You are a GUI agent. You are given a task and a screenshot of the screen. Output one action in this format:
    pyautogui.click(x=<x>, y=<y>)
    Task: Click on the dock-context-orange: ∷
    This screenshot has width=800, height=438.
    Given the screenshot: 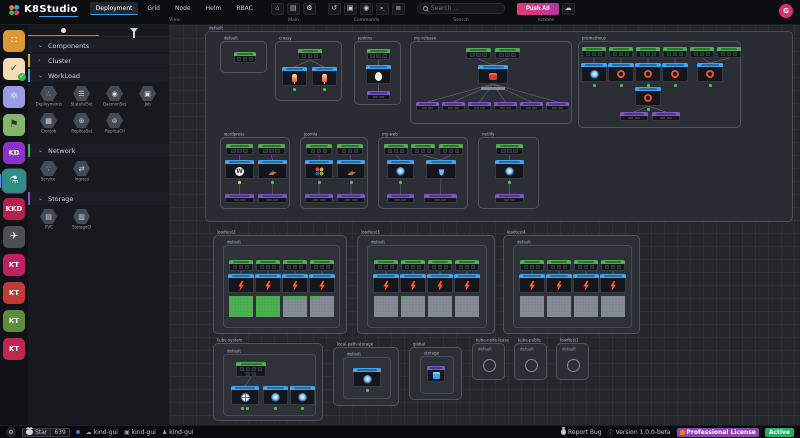 What is the action you would take?
    pyautogui.click(x=14, y=41)
    